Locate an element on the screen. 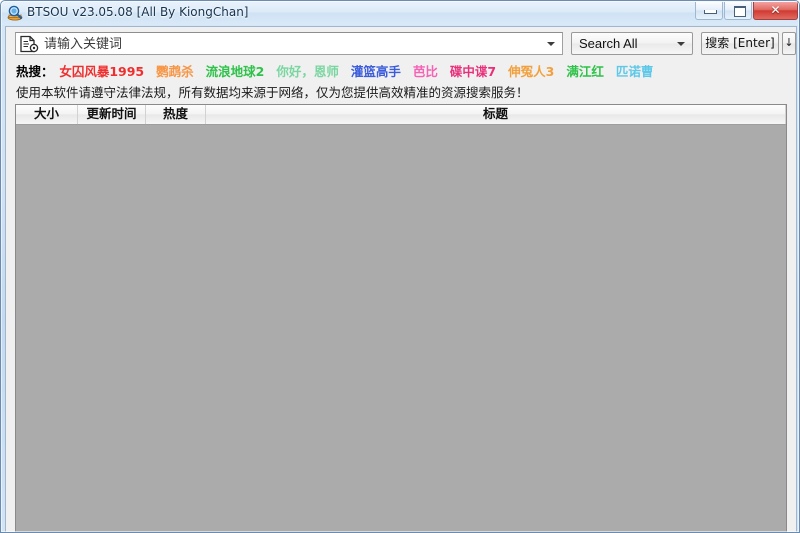  hot-search-item: 灌篮高手 is located at coordinates (376, 71).